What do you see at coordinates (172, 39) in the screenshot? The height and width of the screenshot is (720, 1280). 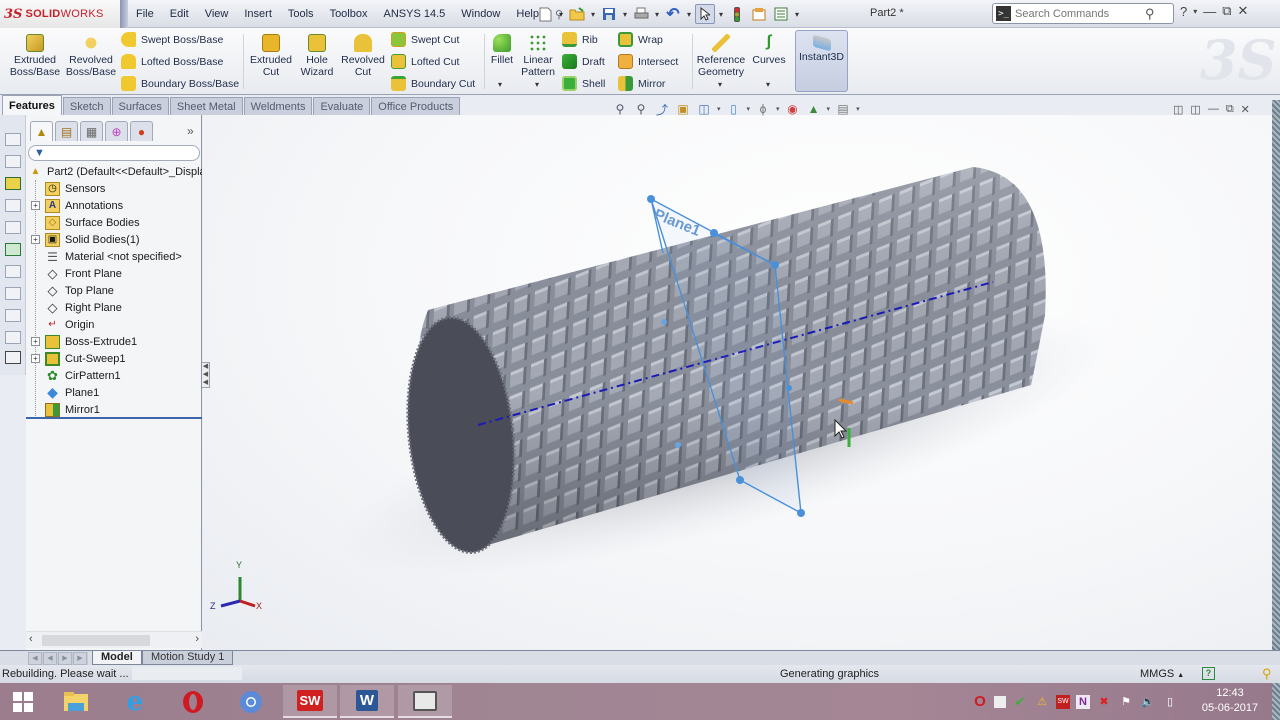 I see `swept-boss-button: Swept Boss/Base` at bounding box center [172, 39].